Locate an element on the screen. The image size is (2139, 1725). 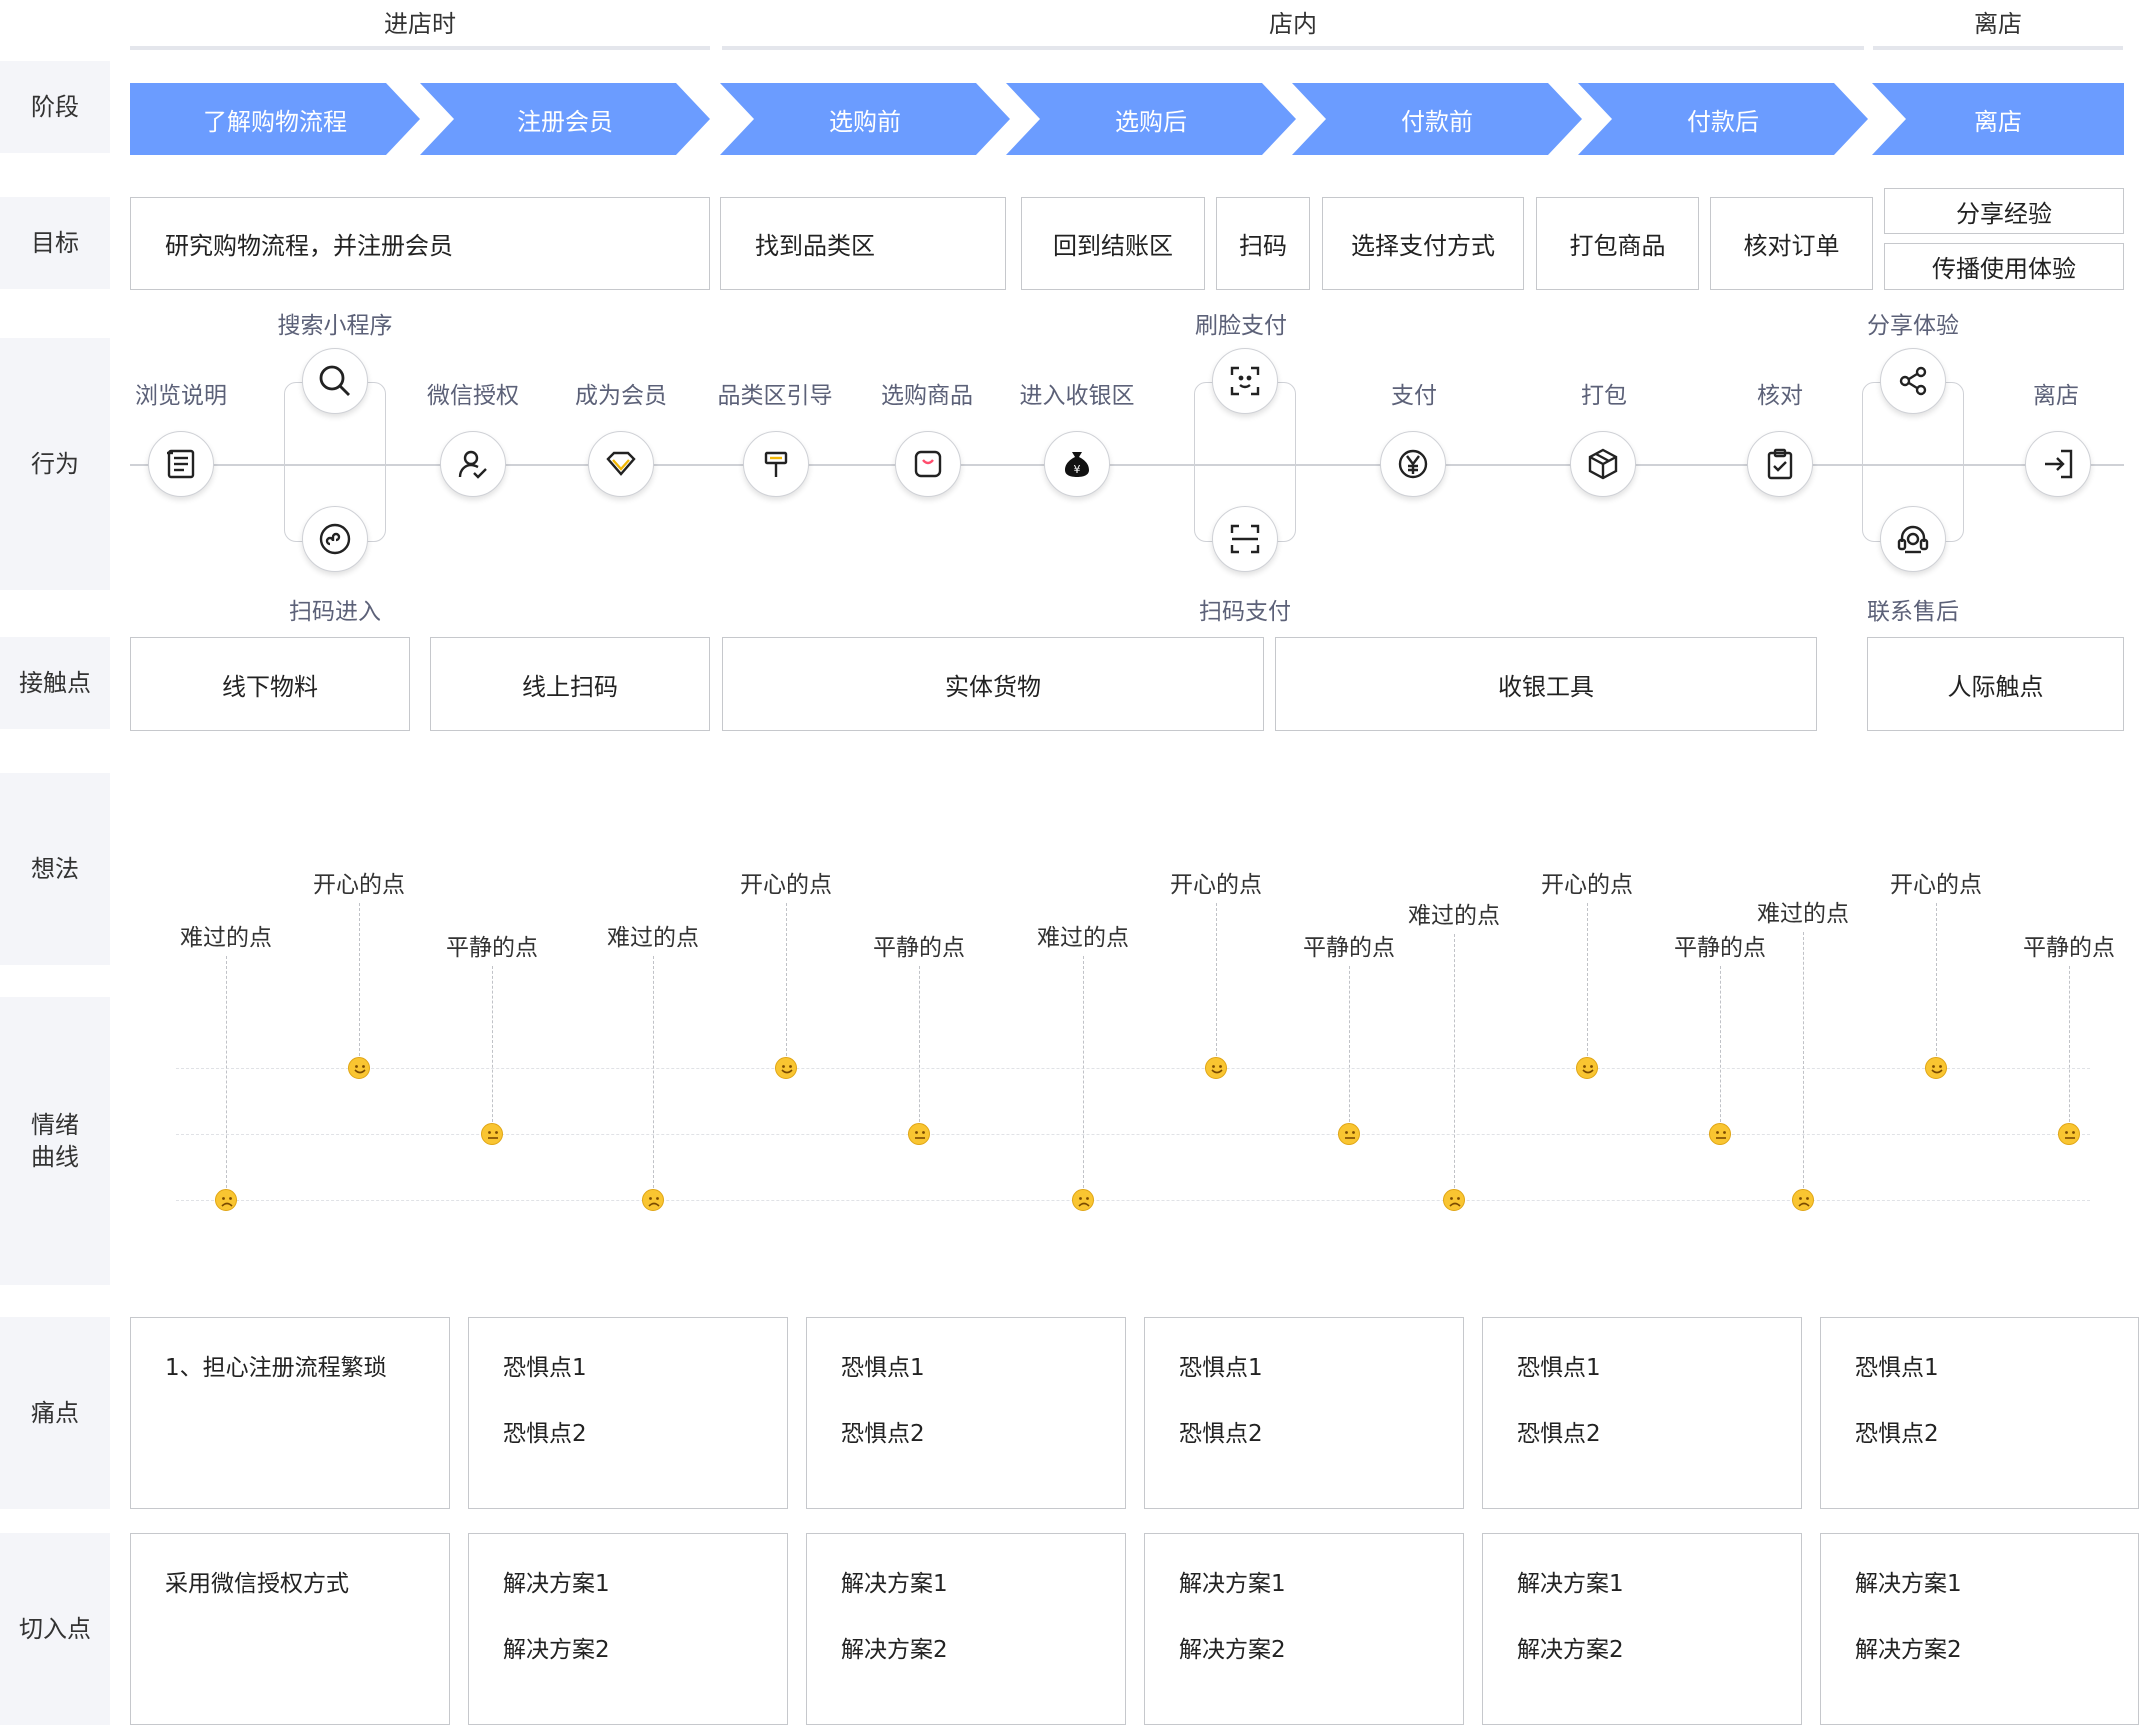
row-label-goal: 目标 is located at coordinates (55, 243).